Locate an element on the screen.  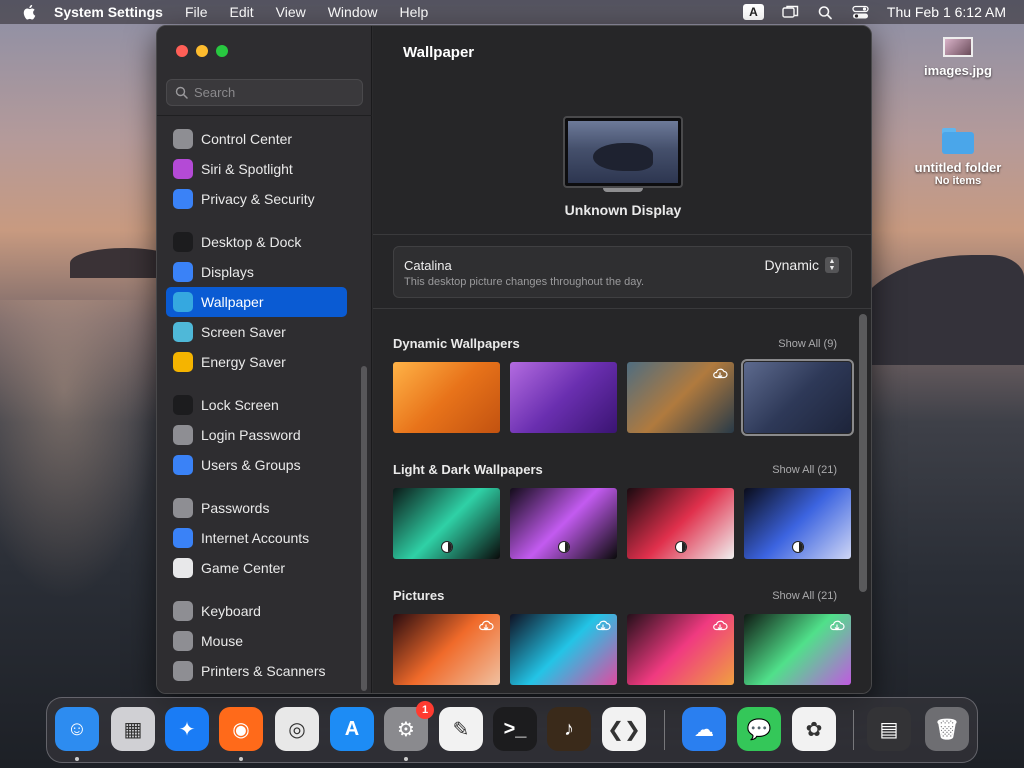
wallpaper-scrollbar is located at coordinates (863, 453).